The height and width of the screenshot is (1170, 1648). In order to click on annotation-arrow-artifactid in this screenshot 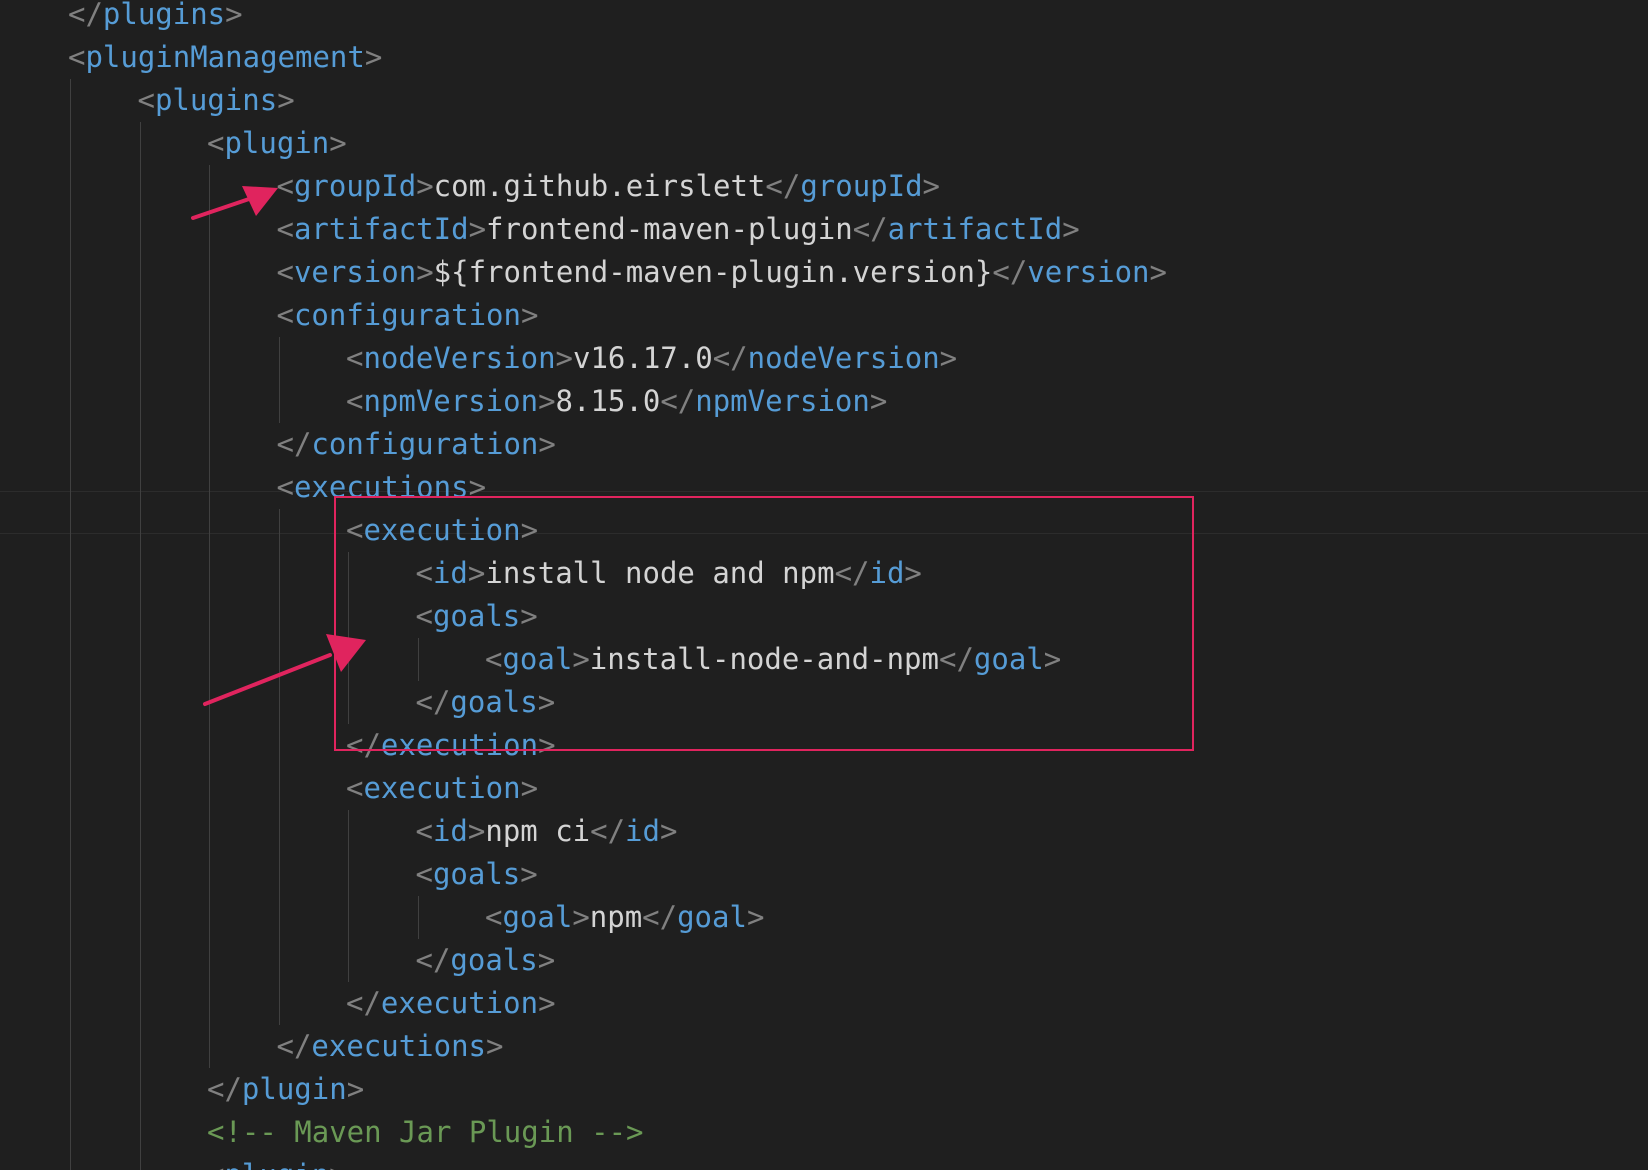, I will do `click(234, 203)`.